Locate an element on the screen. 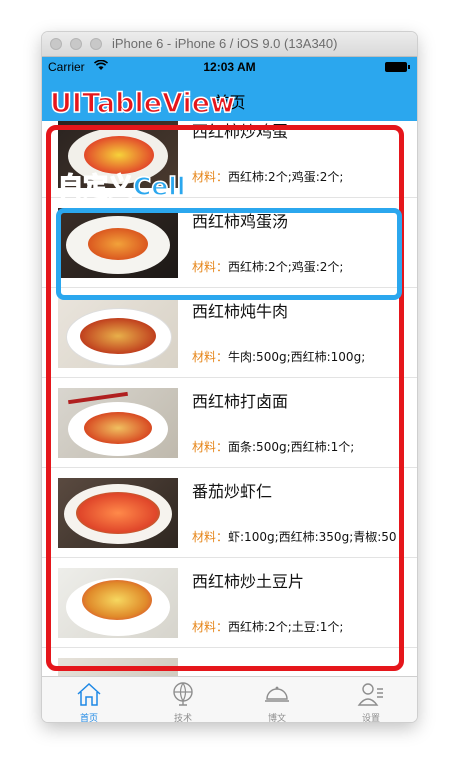 This screenshot has height=773, width=459. tab-label: 首页 is located at coordinates (88, 718).